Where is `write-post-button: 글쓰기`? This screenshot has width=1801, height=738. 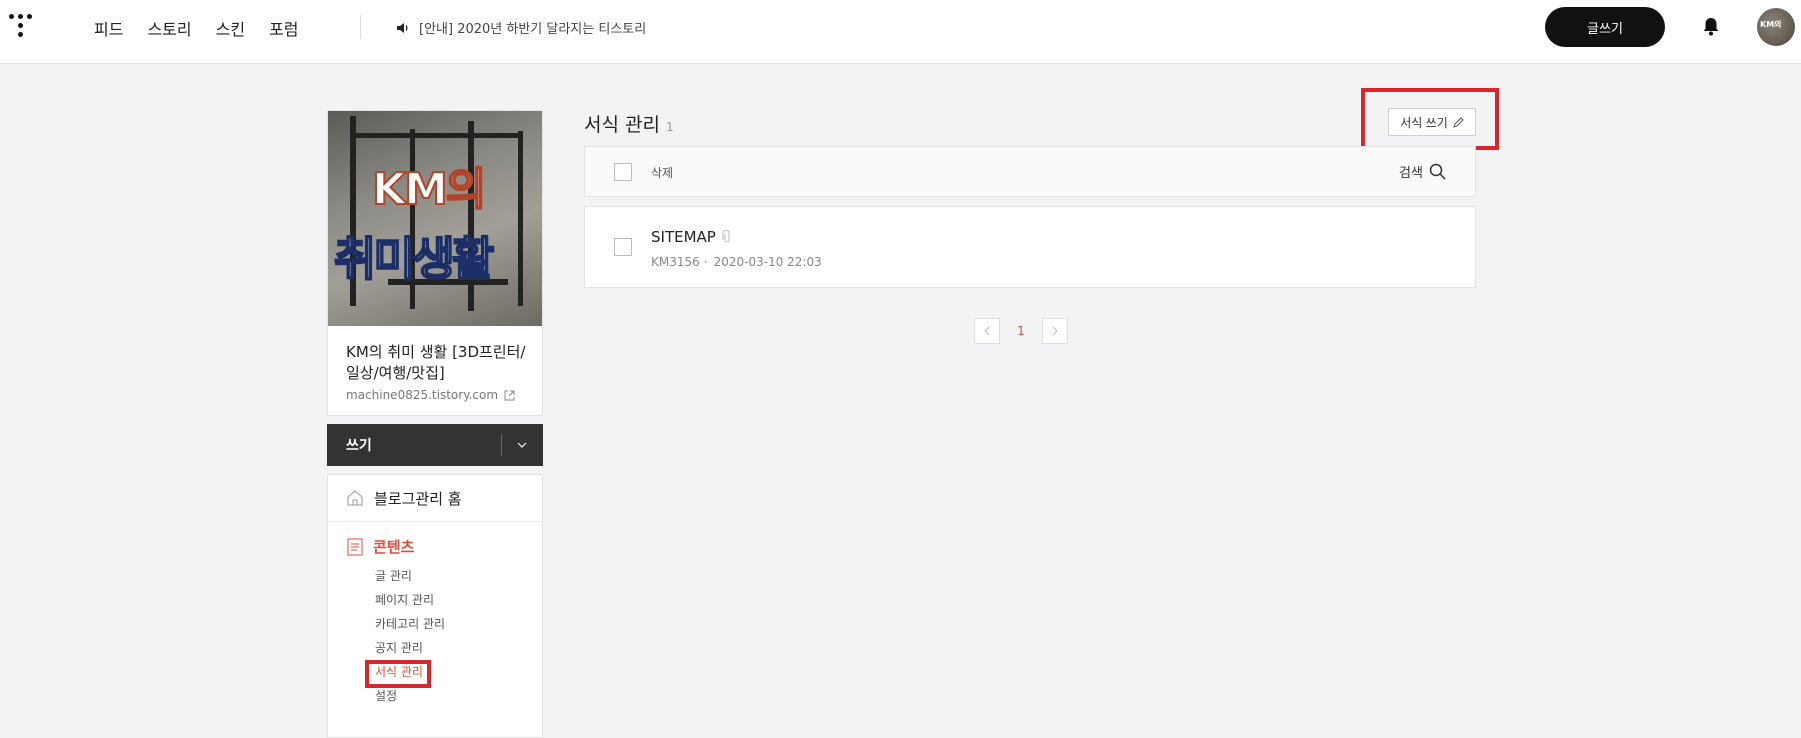 write-post-button: 글쓰기 is located at coordinates (1605, 27).